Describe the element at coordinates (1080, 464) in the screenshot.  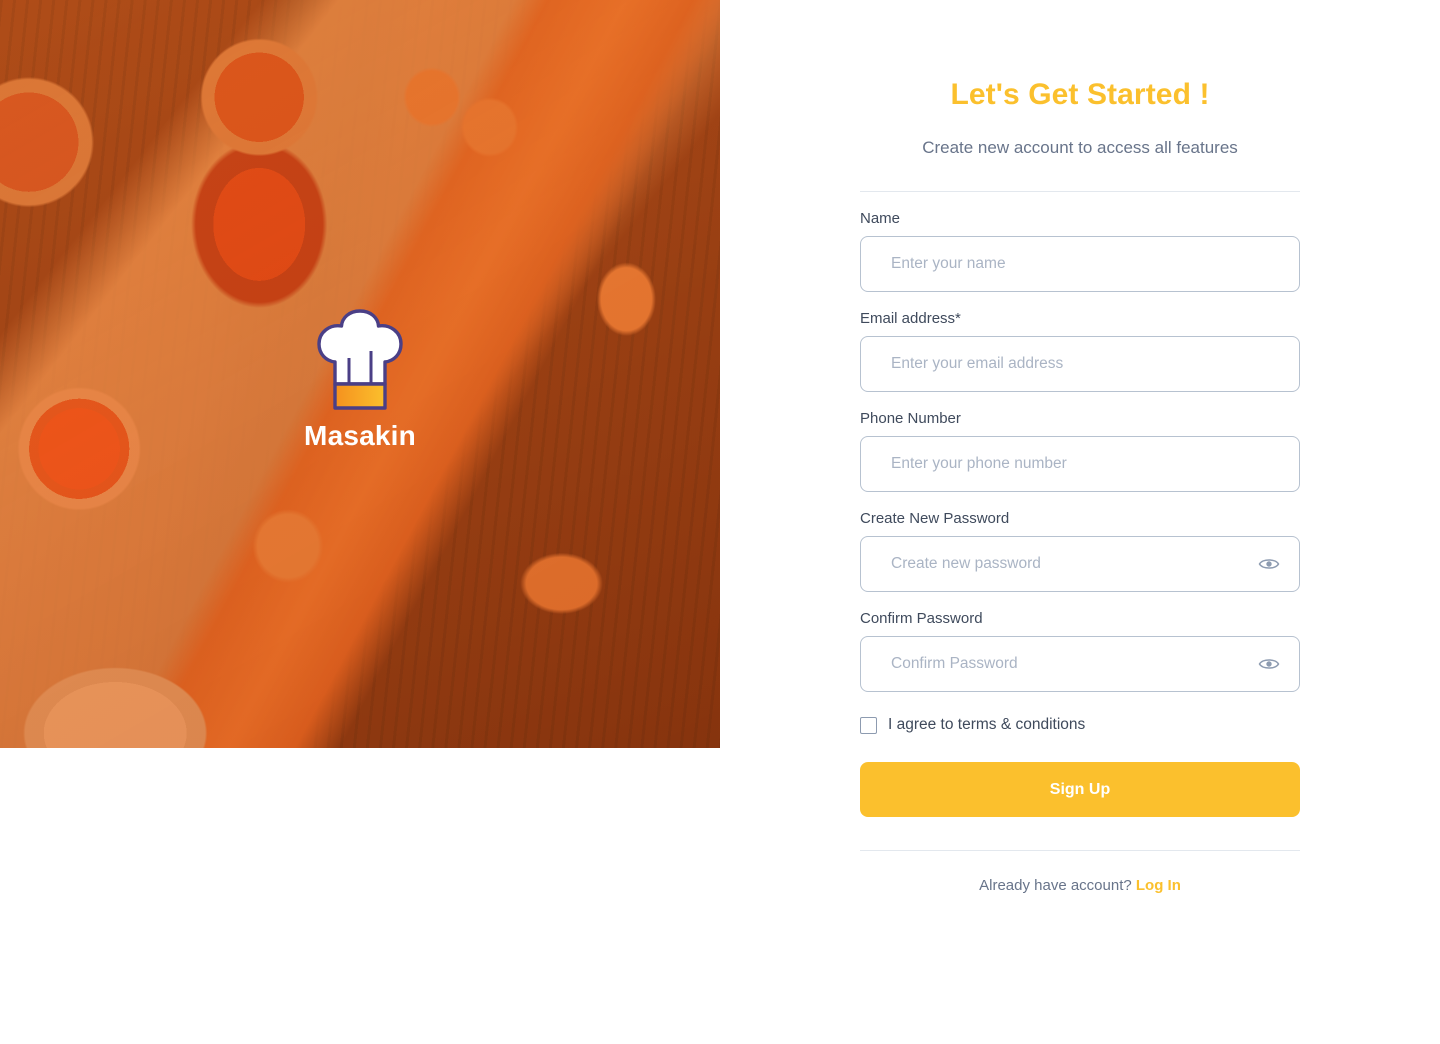
I see `phone-input` at that location.